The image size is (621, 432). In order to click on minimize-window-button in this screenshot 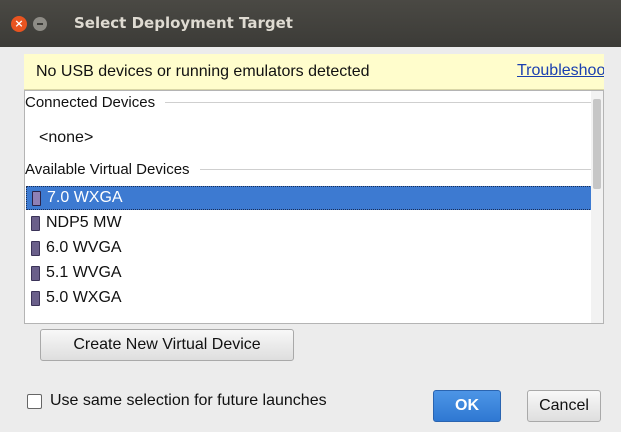, I will do `click(40, 24)`.